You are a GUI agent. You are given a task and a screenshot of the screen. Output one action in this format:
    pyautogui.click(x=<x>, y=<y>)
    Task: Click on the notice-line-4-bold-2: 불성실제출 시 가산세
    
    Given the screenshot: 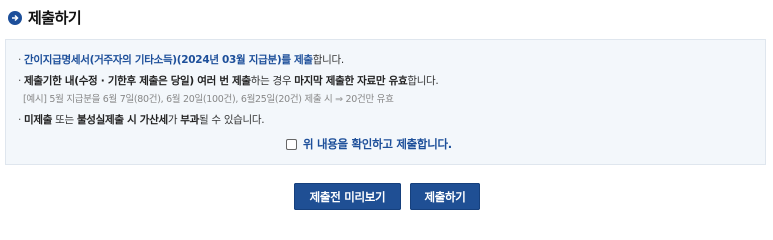 What is the action you would take?
    pyautogui.click(x=122, y=120)
    